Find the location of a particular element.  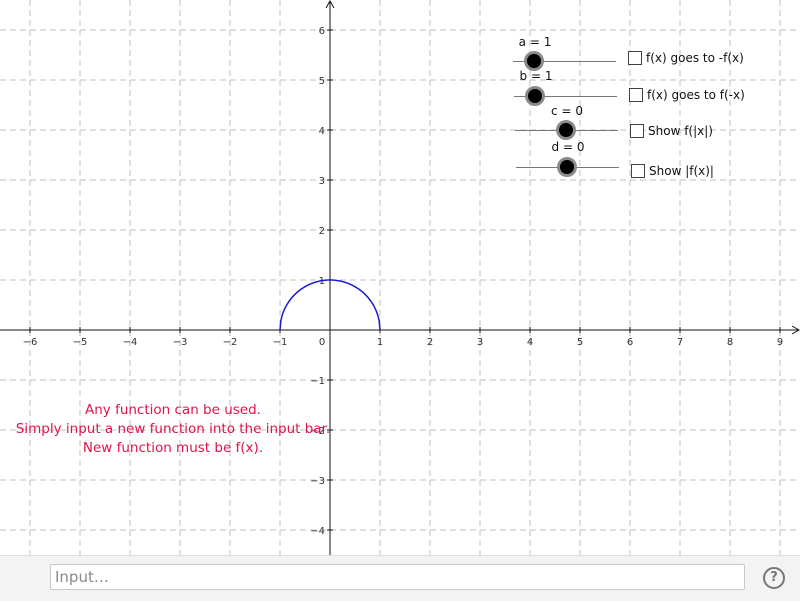

slider-c-label: c = 0 is located at coordinates (567, 111).